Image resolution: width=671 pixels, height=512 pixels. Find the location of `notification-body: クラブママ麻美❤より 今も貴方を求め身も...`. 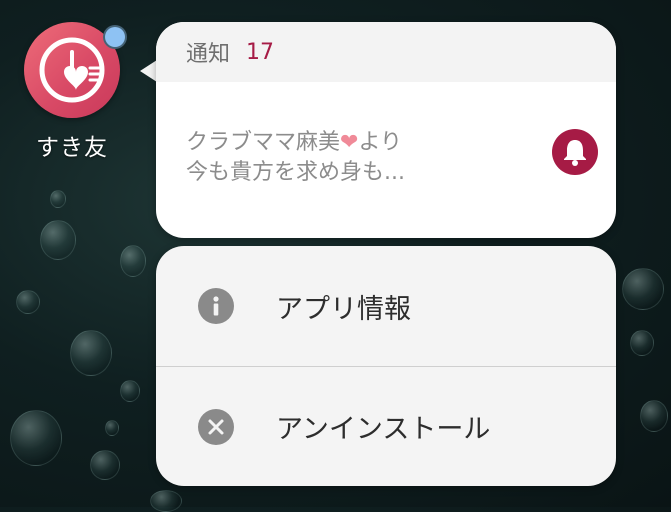

notification-body: クラブママ麻美❤より 今も貴方を求め身も... is located at coordinates (386, 135).